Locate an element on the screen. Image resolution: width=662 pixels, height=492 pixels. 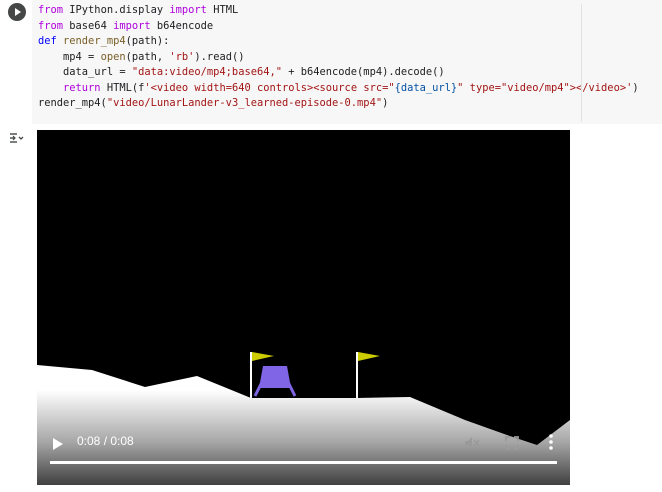
code-line: def render_mp4(path): is located at coordinates (103, 41).